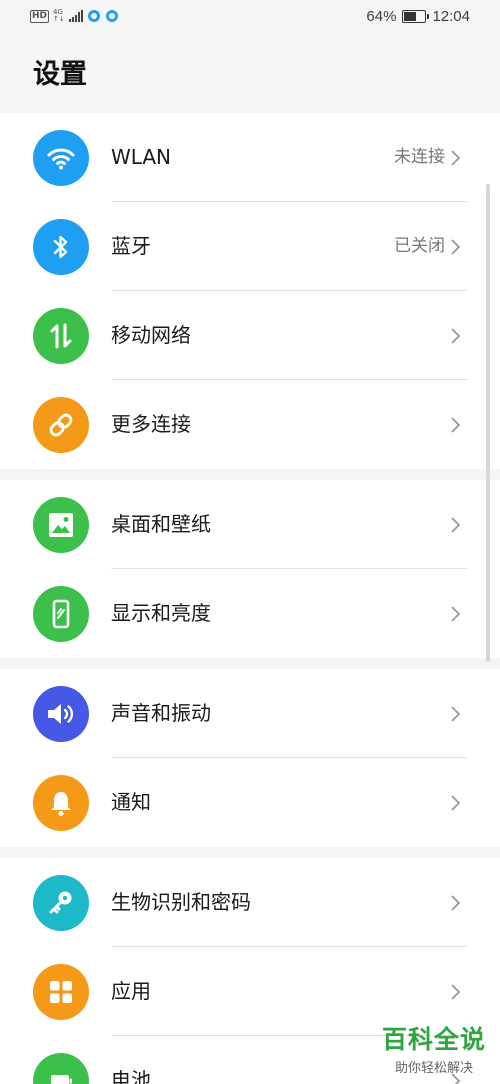 The width and height of the screenshot is (500, 1084). What do you see at coordinates (250, 246) in the screenshot?
I see `settings-item-bluetooth: 蓝牙 已关闭` at bounding box center [250, 246].